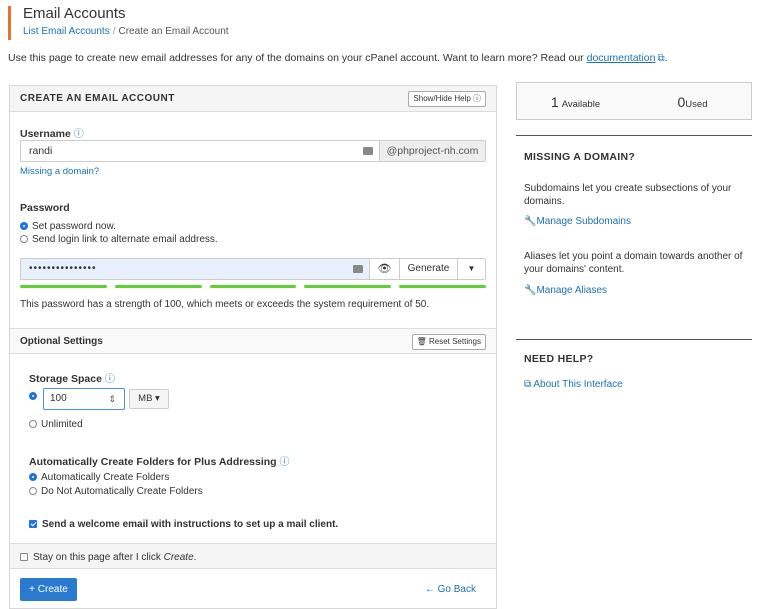 Image resolution: width=768 pixels, height=609 pixels. I want to click on panel-header: CREATE AN EMAIL ACCOUNT Show/Hide Help ⓘ, so click(253, 99).